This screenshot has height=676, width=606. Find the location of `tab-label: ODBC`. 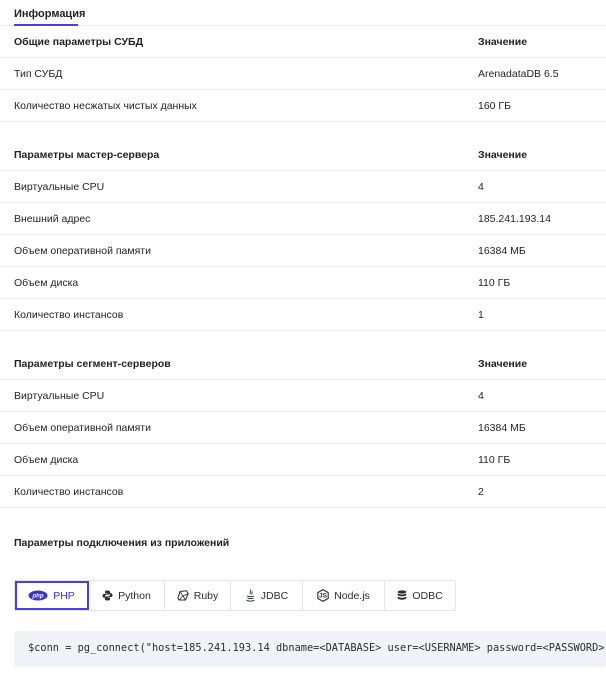

tab-label: ODBC is located at coordinates (427, 595).